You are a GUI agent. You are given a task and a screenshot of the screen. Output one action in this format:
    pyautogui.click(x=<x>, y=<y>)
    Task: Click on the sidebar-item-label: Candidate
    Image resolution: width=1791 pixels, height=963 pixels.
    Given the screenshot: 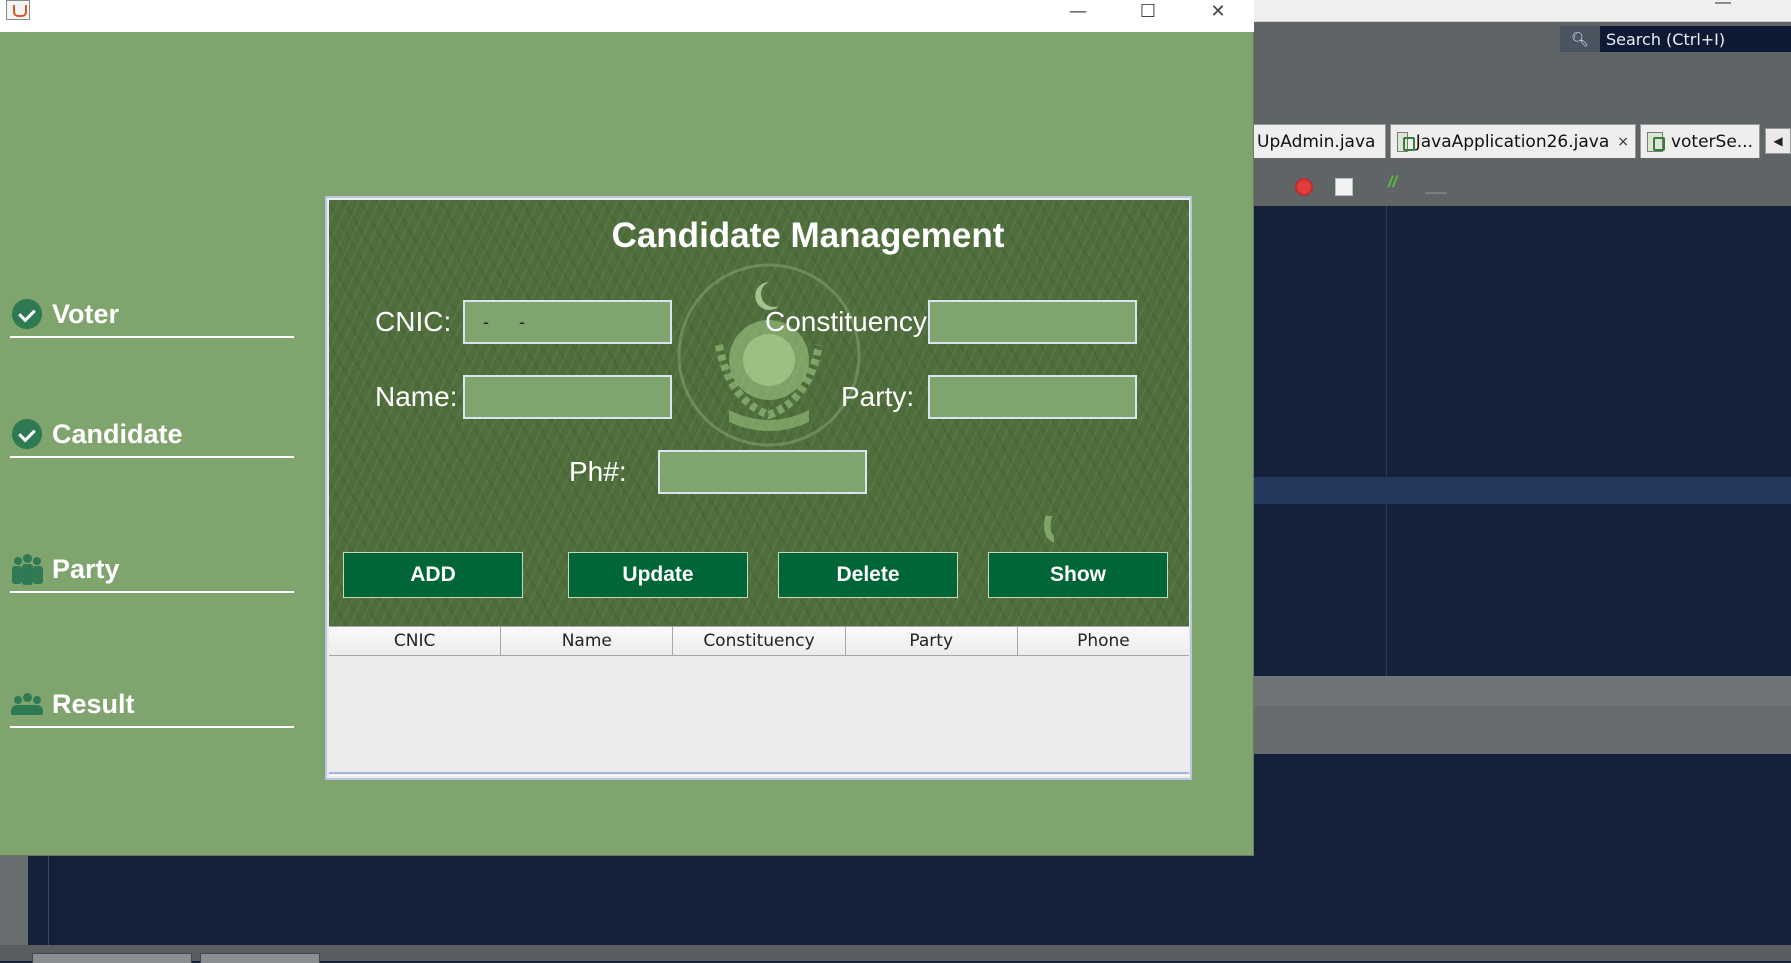 What is the action you would take?
    pyautogui.click(x=117, y=433)
    